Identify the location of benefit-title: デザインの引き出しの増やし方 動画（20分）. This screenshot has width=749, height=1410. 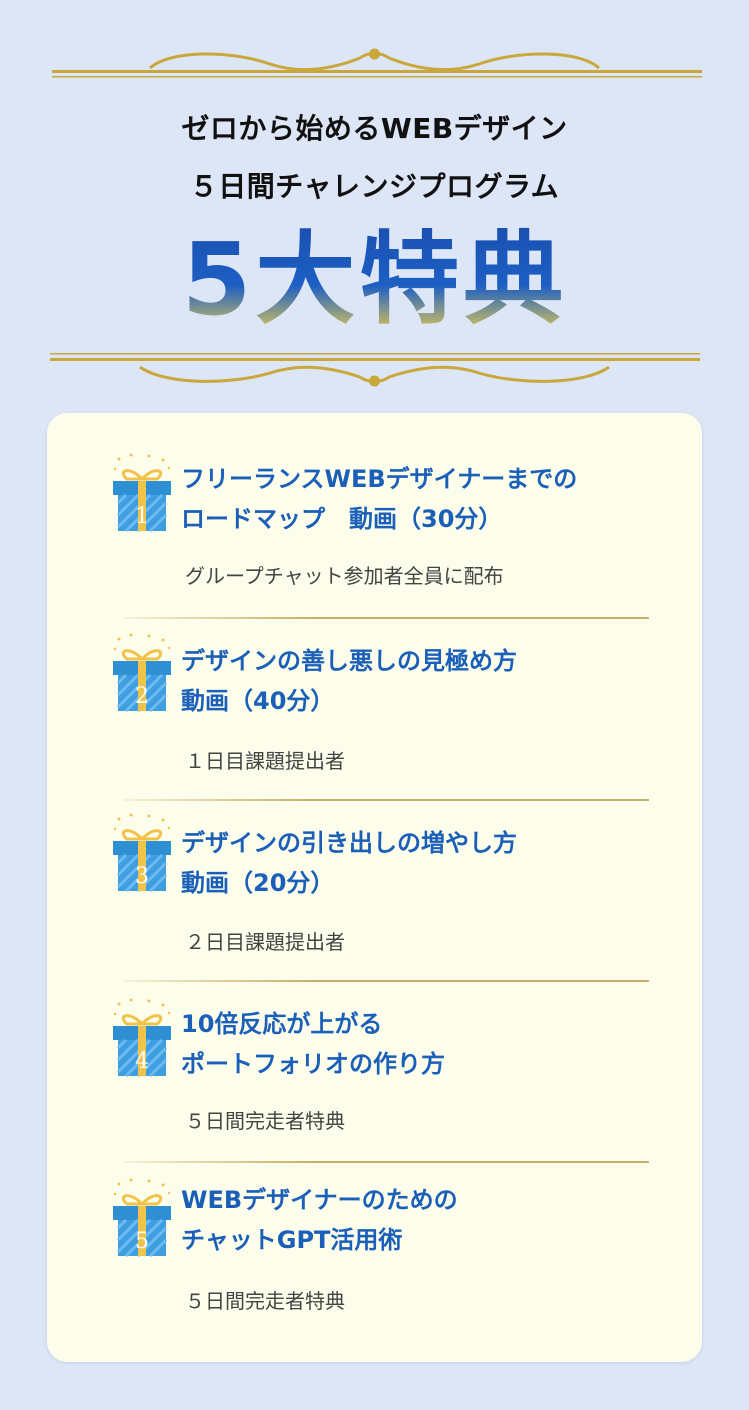
(349, 863).